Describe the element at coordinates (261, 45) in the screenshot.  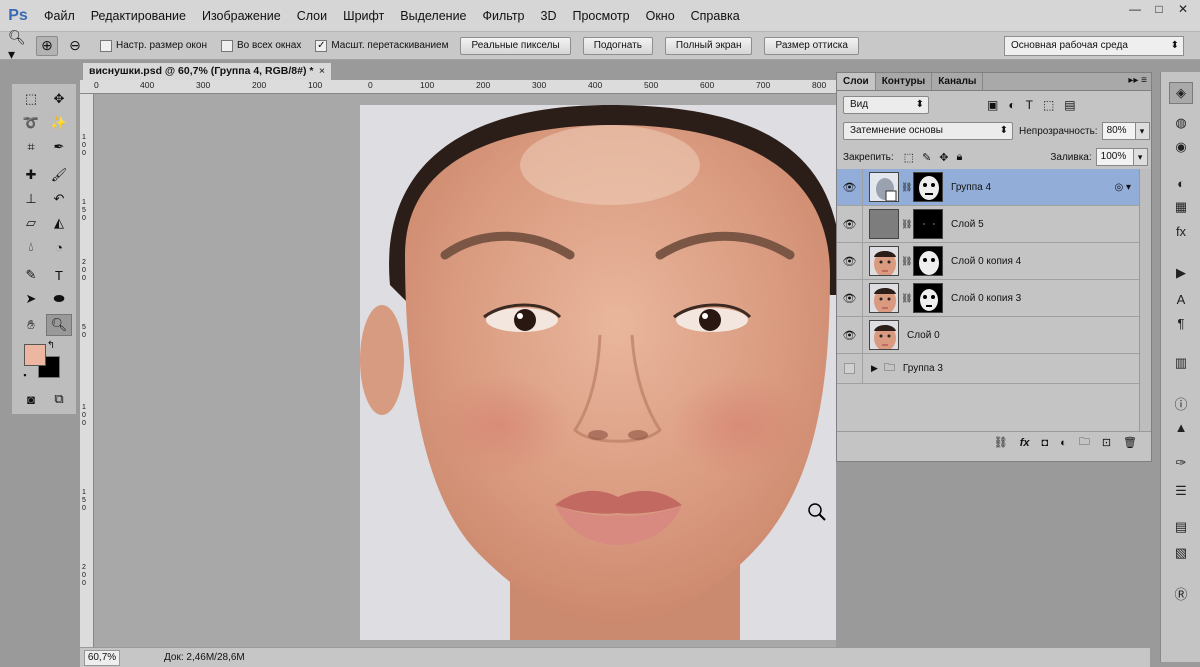
I see `all-windows-checkbox: Во всех окнах` at that location.